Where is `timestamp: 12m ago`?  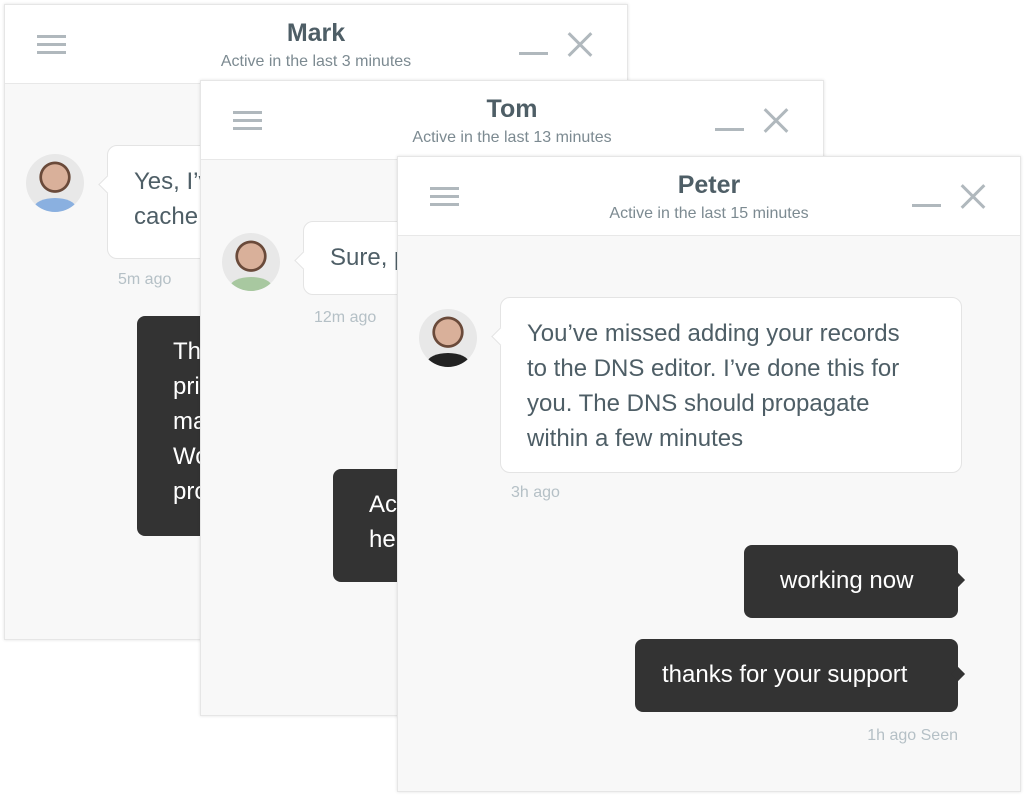
timestamp: 12m ago is located at coordinates (345, 317).